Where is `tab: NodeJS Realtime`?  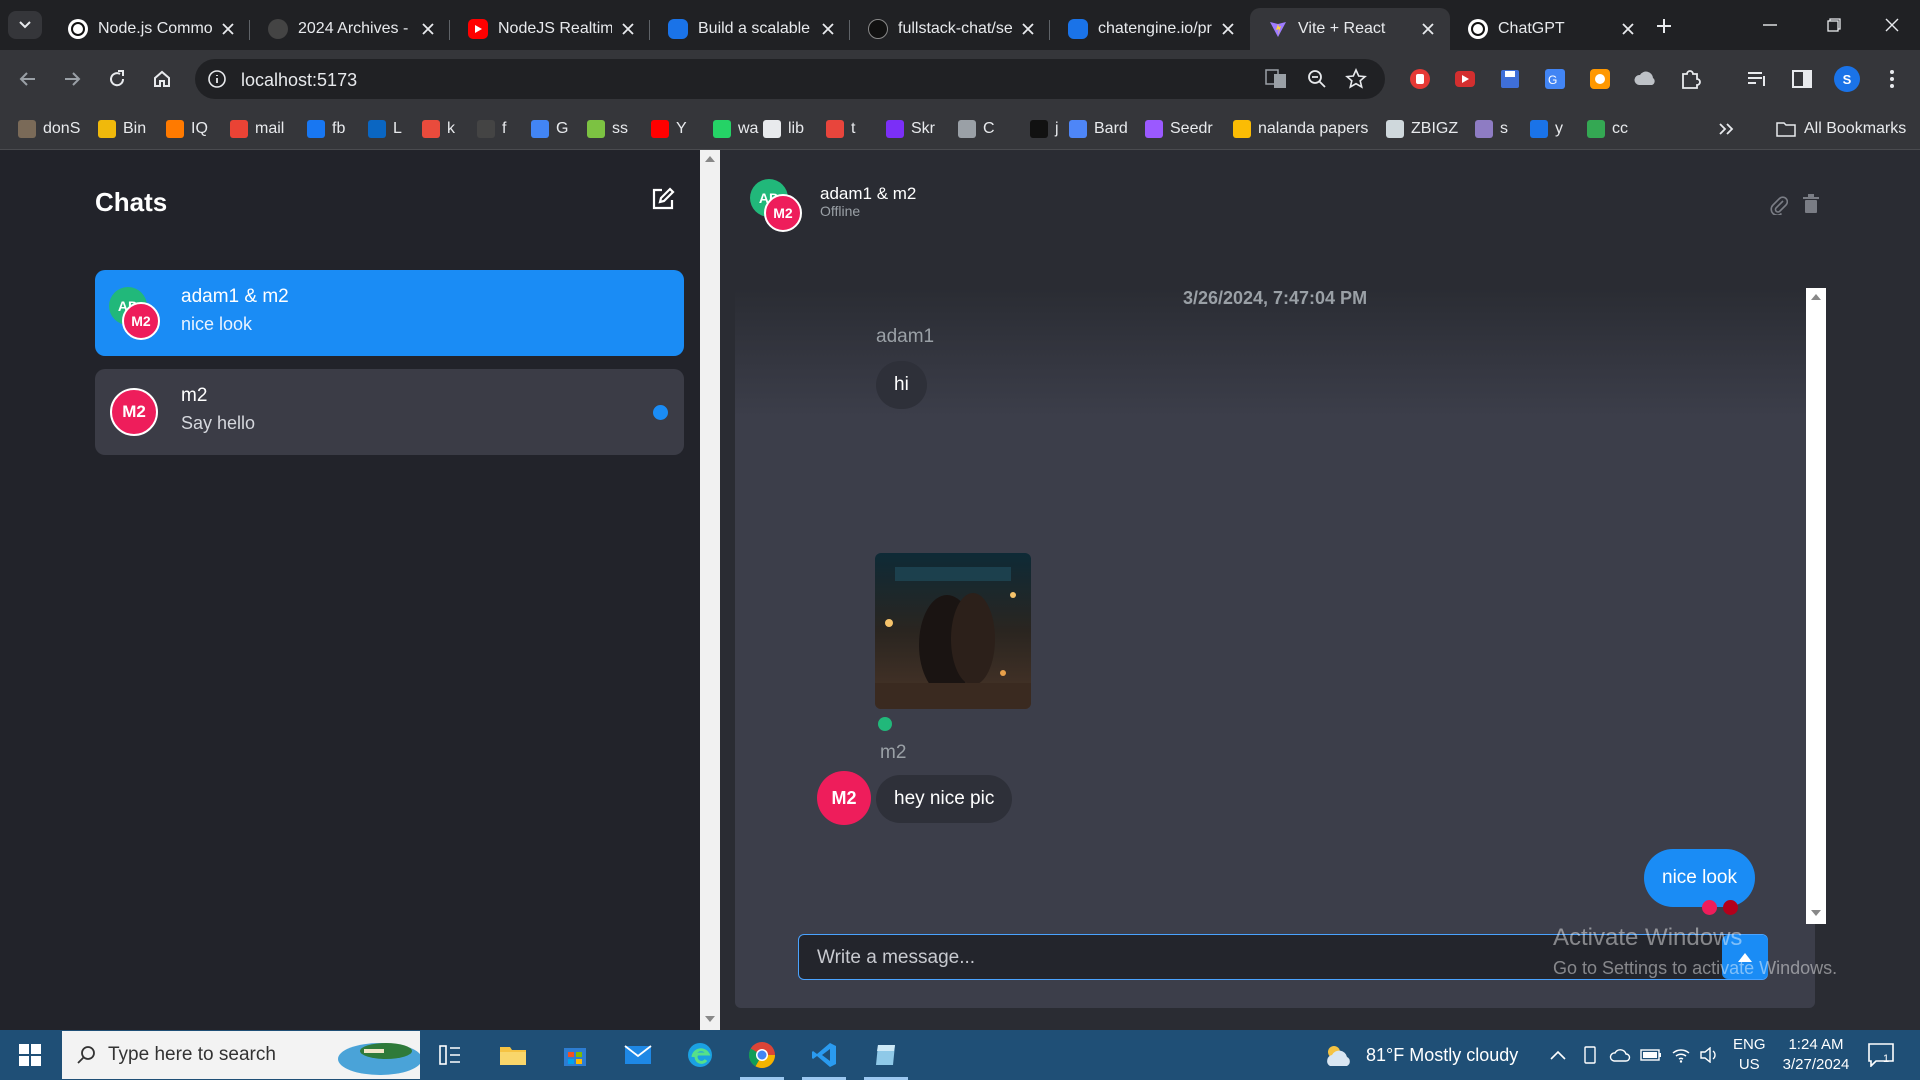 tab: NodeJS Realtime is located at coordinates (550, 29).